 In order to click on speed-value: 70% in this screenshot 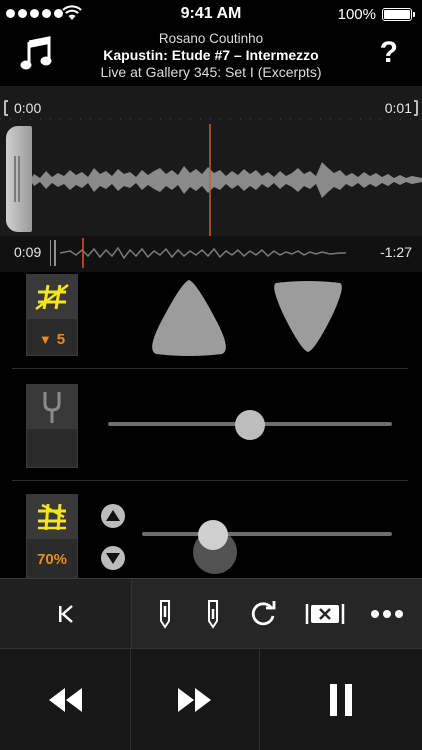, I will do `click(52, 559)`.